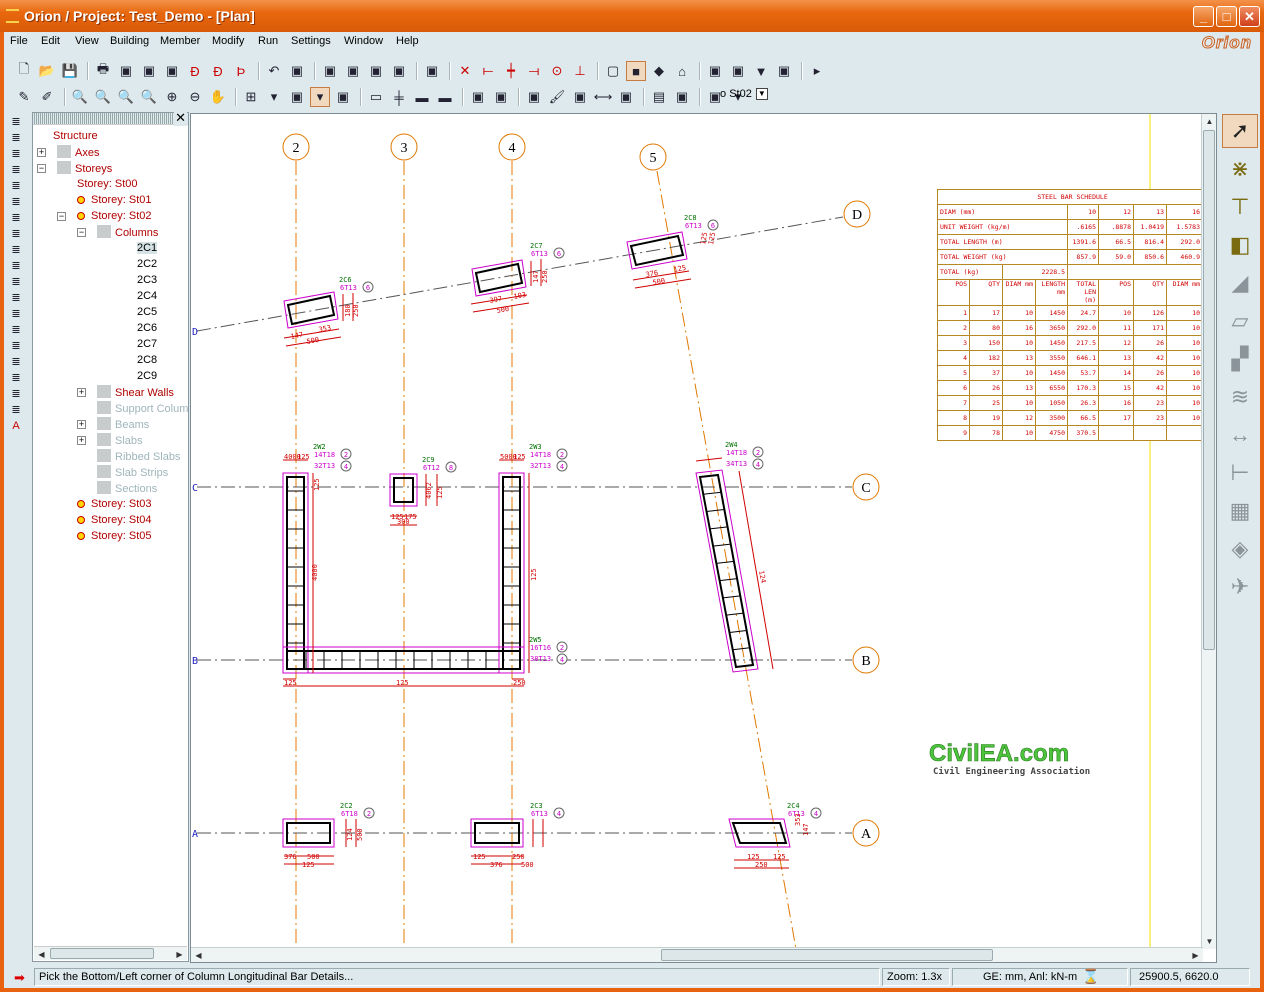 This screenshot has width=1264, height=992. Describe the element at coordinates (218, 71) in the screenshot. I see `dxf-import-icon: Ð` at that location.